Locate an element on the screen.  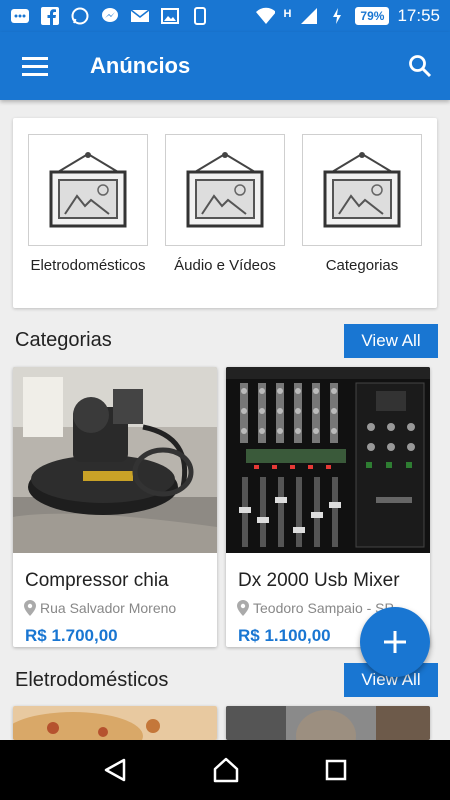
product-name: Compressor chia is located at coordinates (97, 580).